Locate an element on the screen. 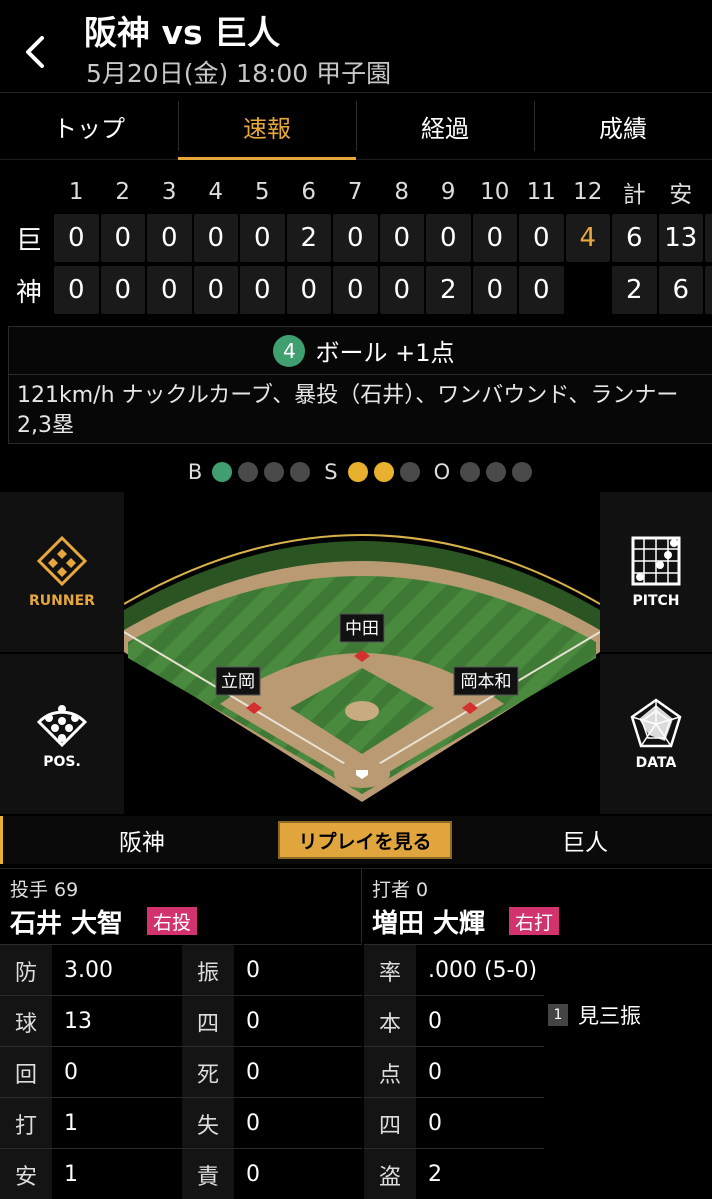 The height and width of the screenshot is (1199, 712). stat-key: 球 is located at coordinates (26, 1021).